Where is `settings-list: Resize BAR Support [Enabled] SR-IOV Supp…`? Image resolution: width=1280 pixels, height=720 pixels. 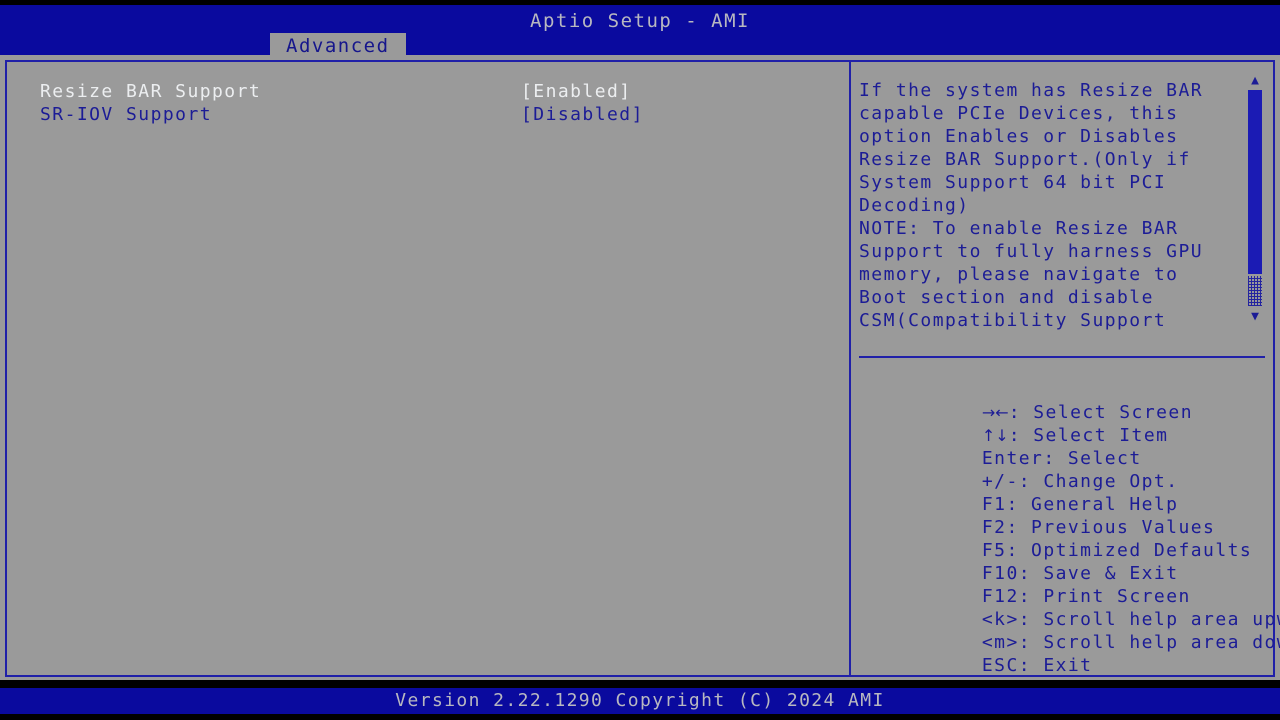 settings-list: Resize BAR Support [Enabled] SR-IOV Supp… is located at coordinates (435, 103).